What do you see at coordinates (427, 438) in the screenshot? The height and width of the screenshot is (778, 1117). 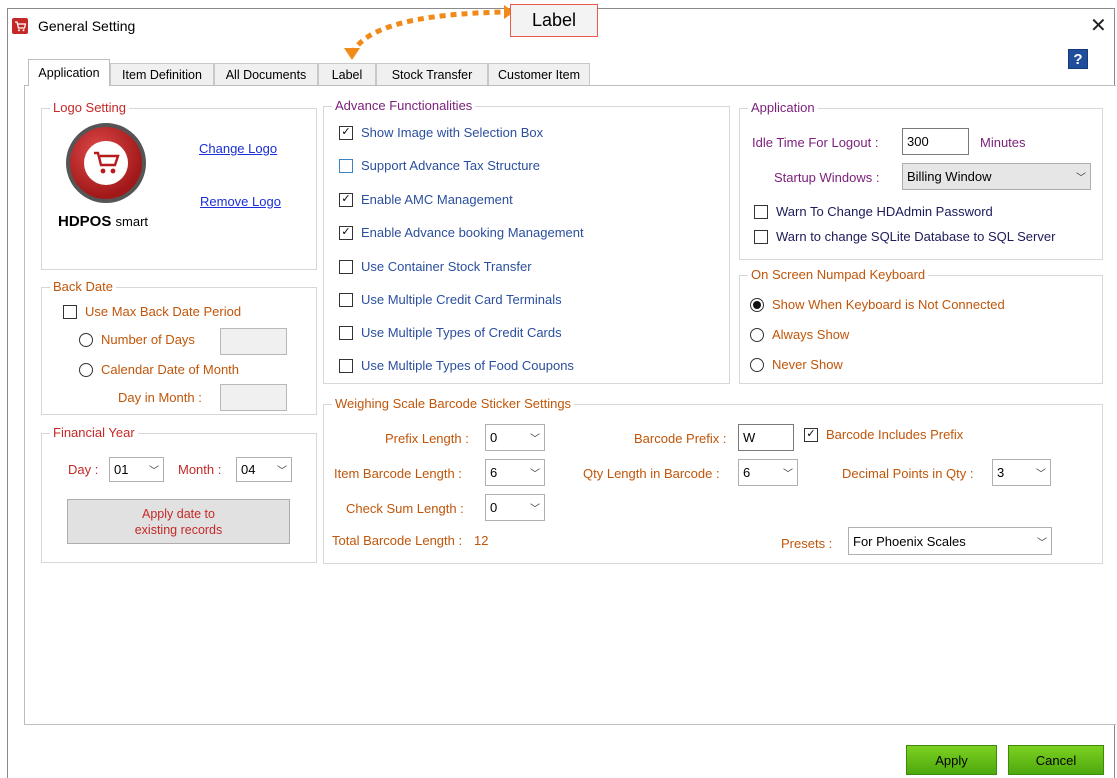 I see `prefix-length-label: Prefix Length :` at bounding box center [427, 438].